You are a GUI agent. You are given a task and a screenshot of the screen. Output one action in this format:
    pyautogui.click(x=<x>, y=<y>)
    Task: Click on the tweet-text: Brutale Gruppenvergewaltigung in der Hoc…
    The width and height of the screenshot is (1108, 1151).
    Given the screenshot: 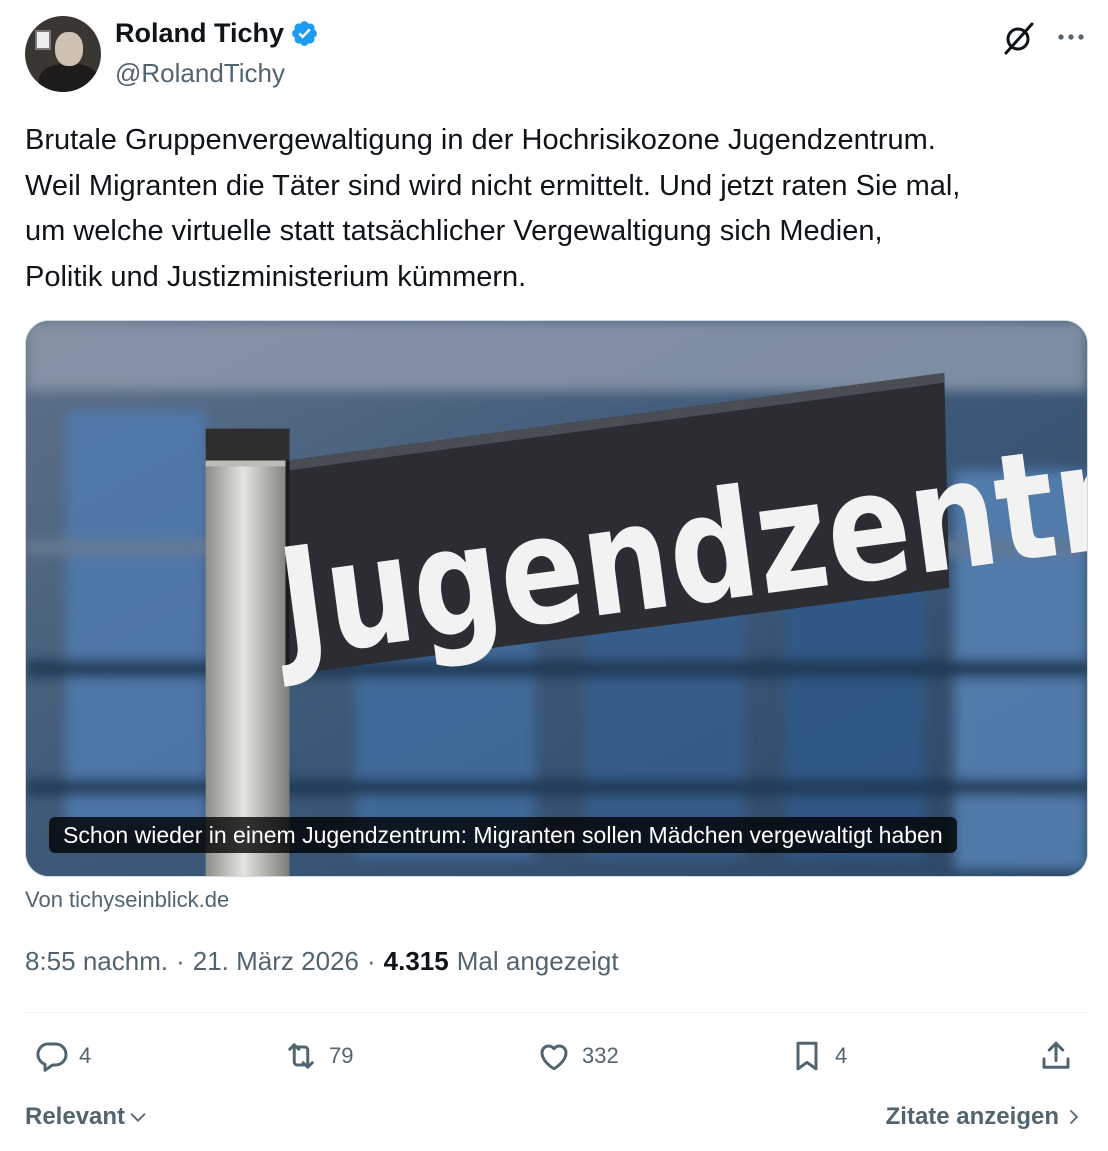 What is the action you would take?
    pyautogui.click(x=493, y=208)
    